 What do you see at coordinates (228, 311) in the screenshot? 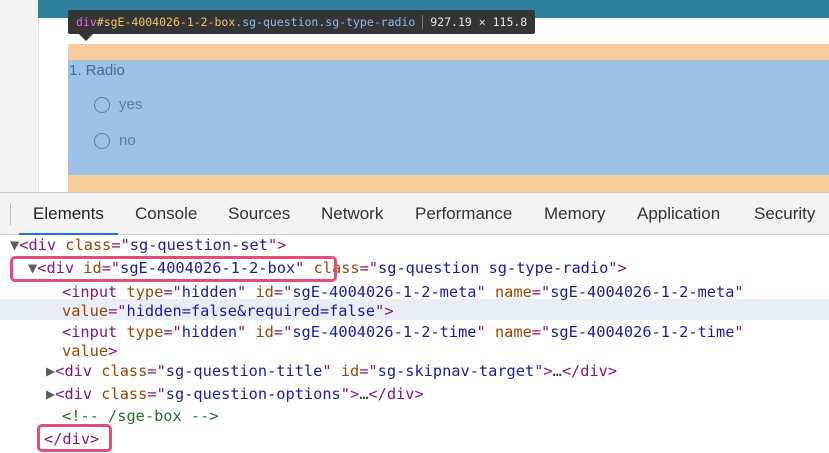
I see `dom-node-input-meta-value: value="hidden=false&required=false">` at bounding box center [228, 311].